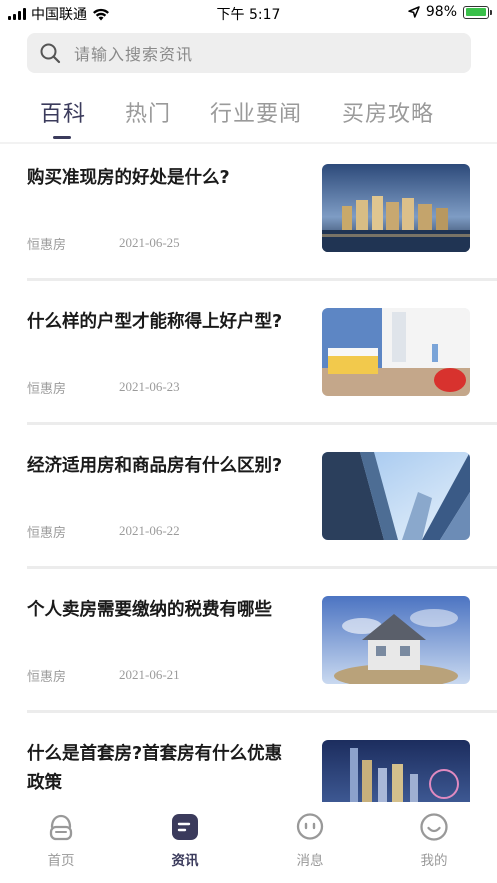 The height and width of the screenshot is (883, 497). What do you see at coordinates (148, 112) in the screenshot?
I see `tab-hot: 热门` at bounding box center [148, 112].